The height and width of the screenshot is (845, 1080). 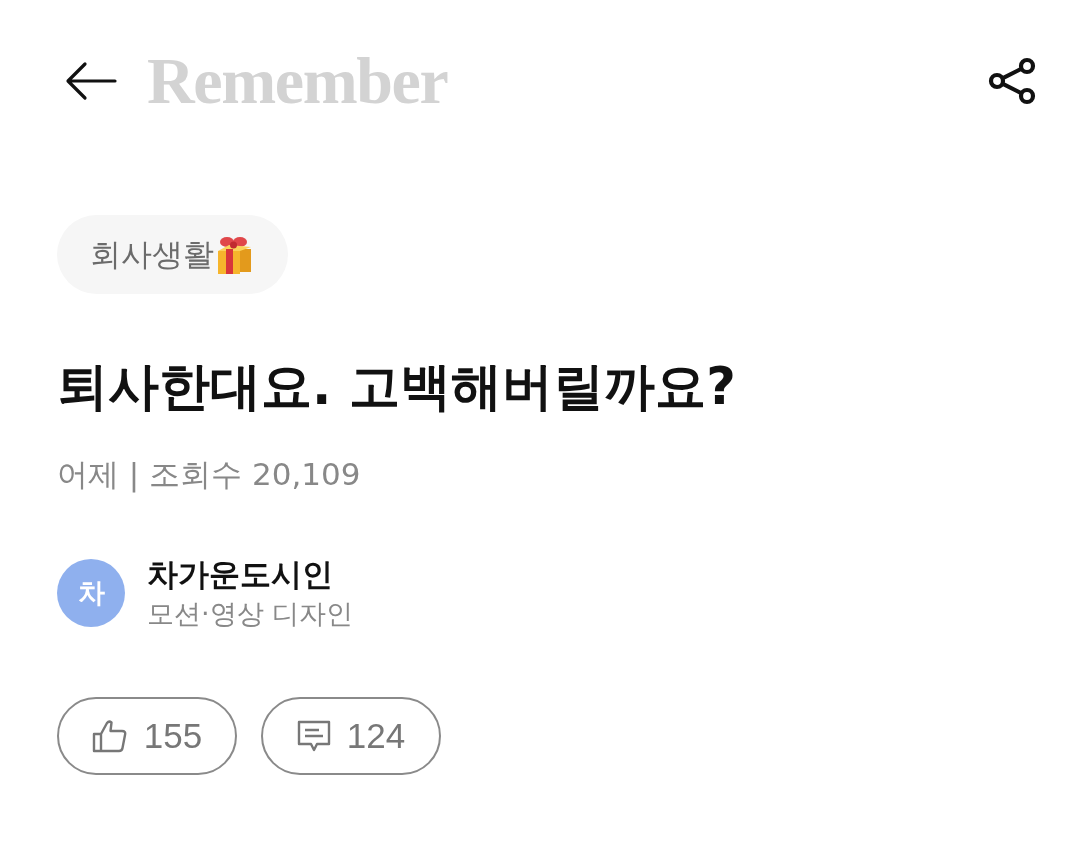 What do you see at coordinates (109, 736) in the screenshot?
I see `thumbs-up-icon` at bounding box center [109, 736].